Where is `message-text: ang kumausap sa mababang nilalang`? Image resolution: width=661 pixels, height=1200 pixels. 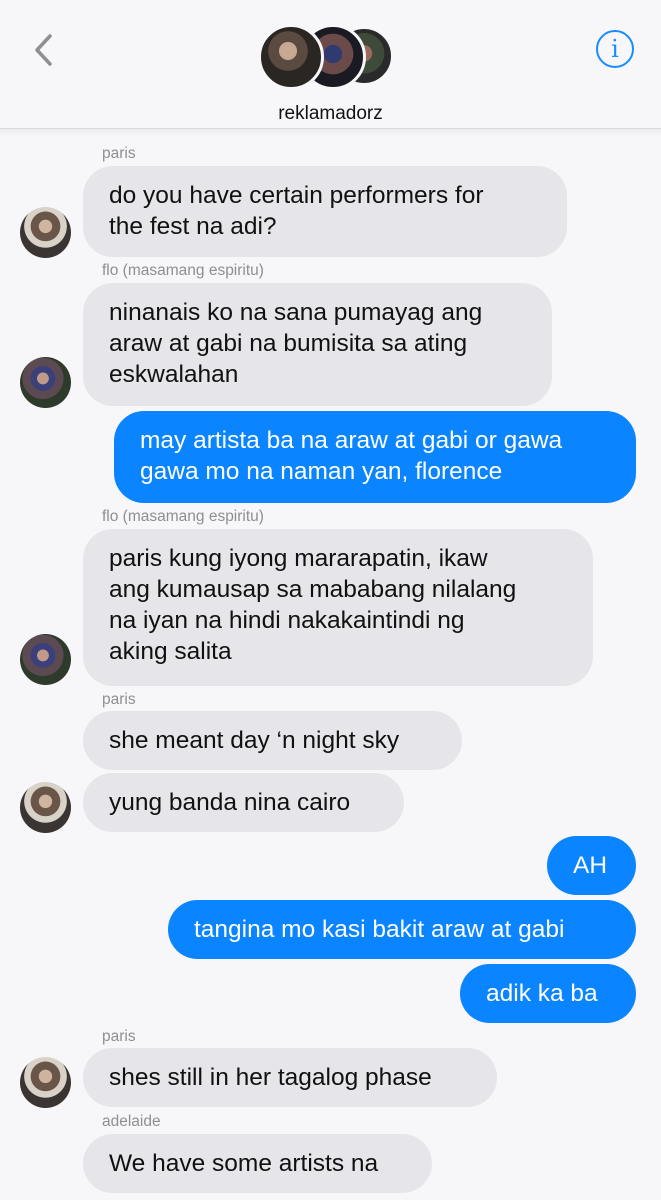 message-text: ang kumausap sa mababang nilalang is located at coordinates (313, 589).